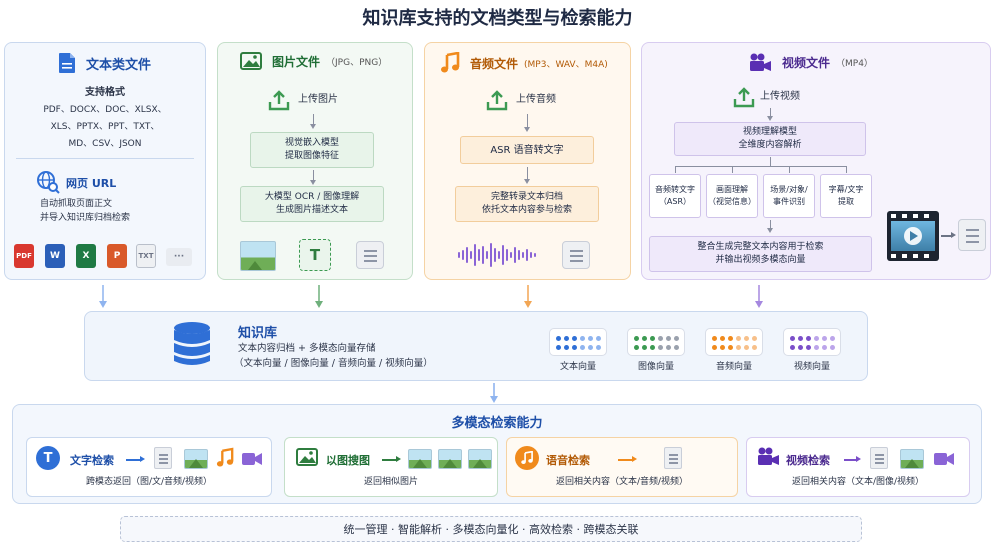 The image size is (995, 548). What do you see at coordinates (734, 342) in the screenshot?
I see `audio-vector-chip` at bounding box center [734, 342].